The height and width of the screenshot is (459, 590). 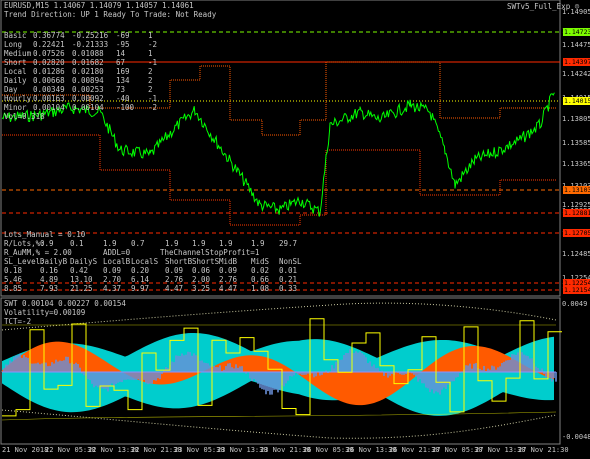 What do you see at coordinates (201, 288) in the screenshot?
I see `sl-cell: 3.25` at bounding box center [201, 288].